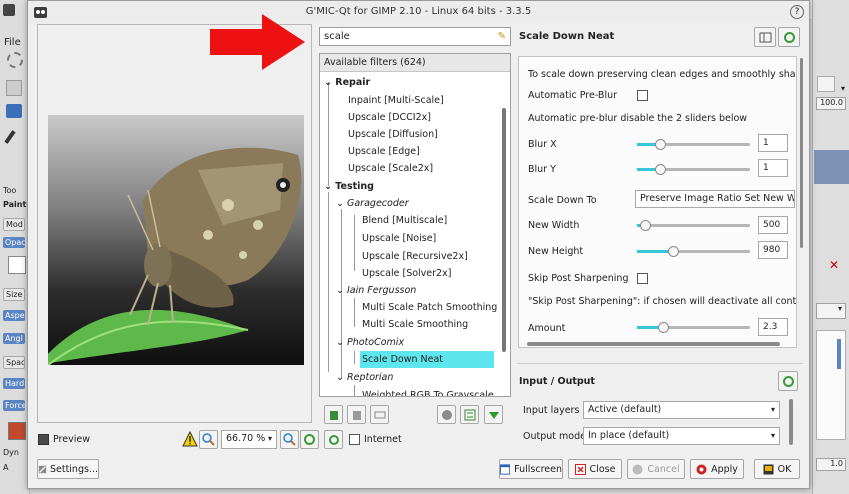  Describe the element at coordinates (14, 111) in the screenshot. I see `bucket-fill-icon` at that location.